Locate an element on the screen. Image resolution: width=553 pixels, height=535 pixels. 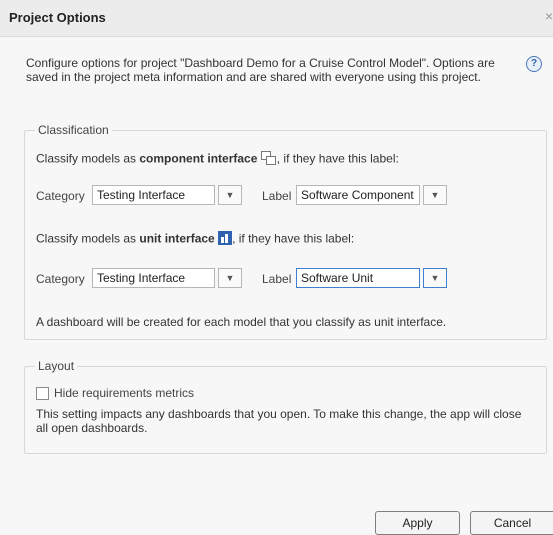
unit-label-dropdown: Software Unit ▼ is located at coordinates (371, 278).